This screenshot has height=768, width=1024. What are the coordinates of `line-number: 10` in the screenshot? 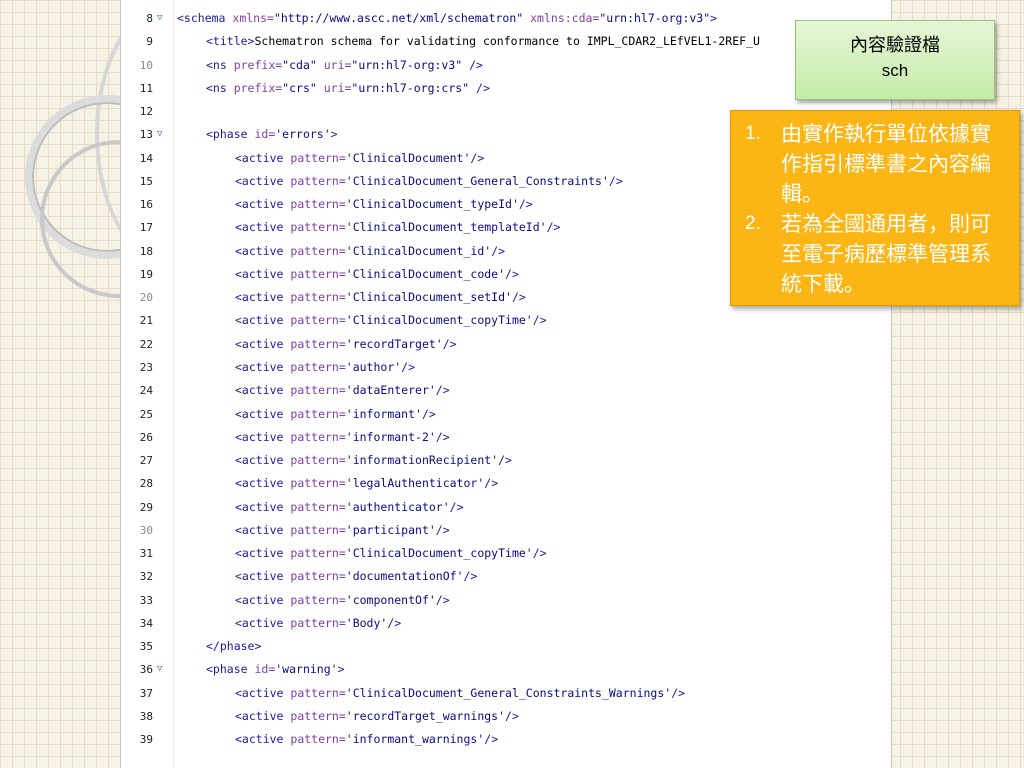 It's located at (146, 65).